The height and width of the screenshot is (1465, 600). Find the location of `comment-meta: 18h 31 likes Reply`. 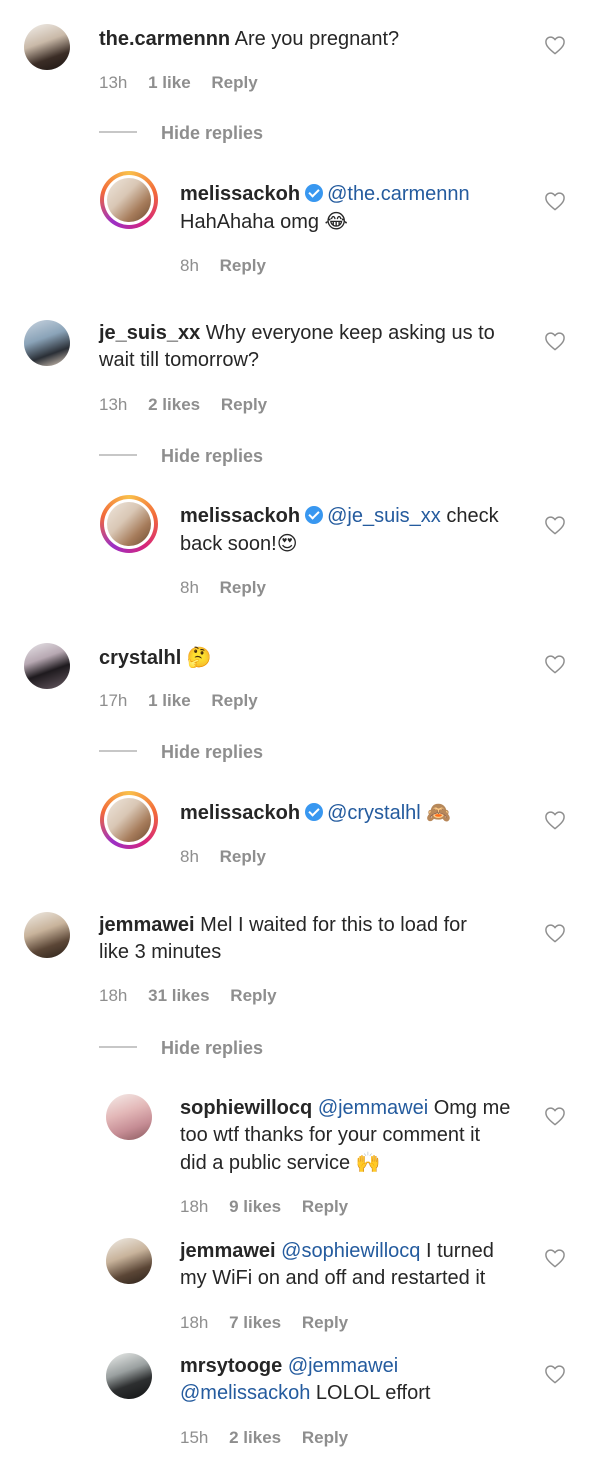

comment-meta: 18h 31 likes Reply is located at coordinates (196, 996).